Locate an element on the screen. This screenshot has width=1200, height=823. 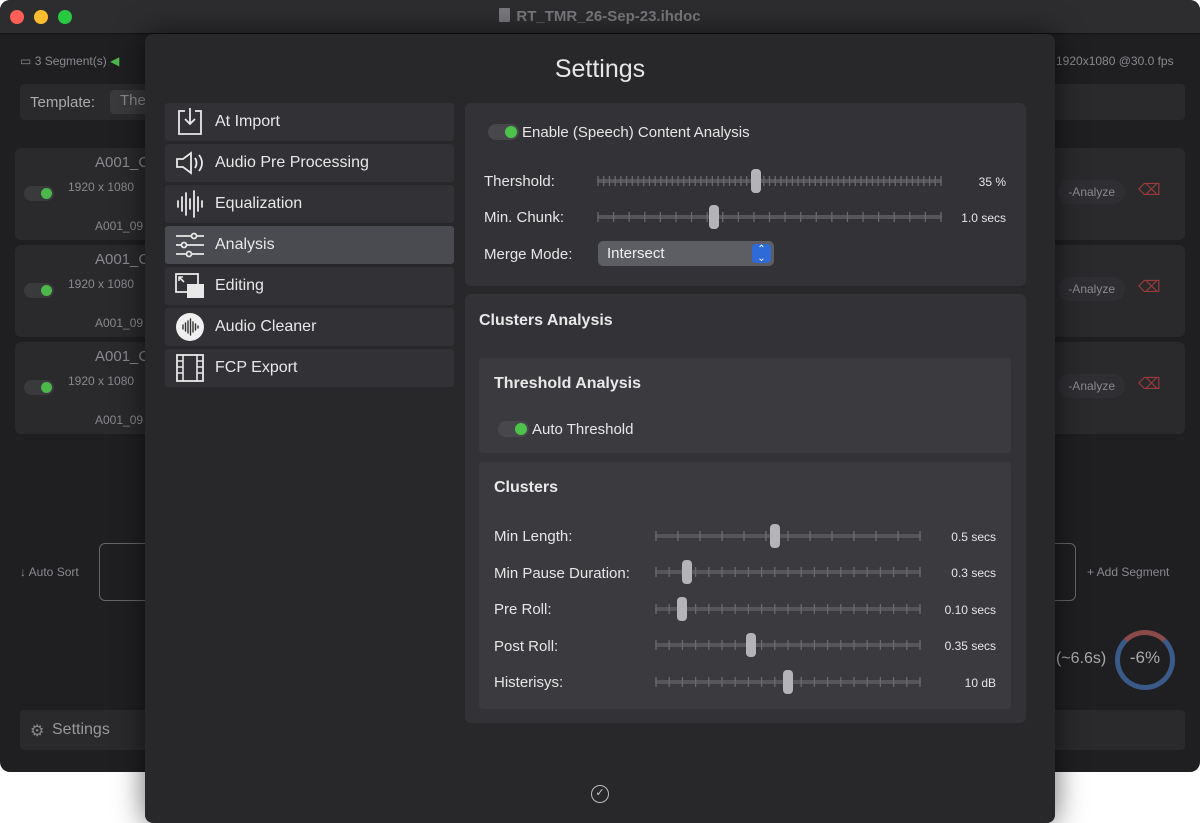
pre-roll-slider is located at coordinates (788, 609).